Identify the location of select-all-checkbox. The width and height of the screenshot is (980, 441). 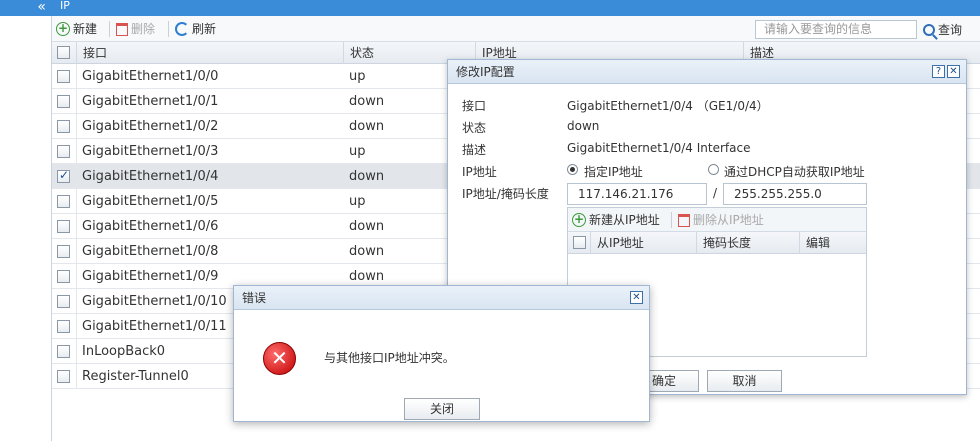
(63, 52).